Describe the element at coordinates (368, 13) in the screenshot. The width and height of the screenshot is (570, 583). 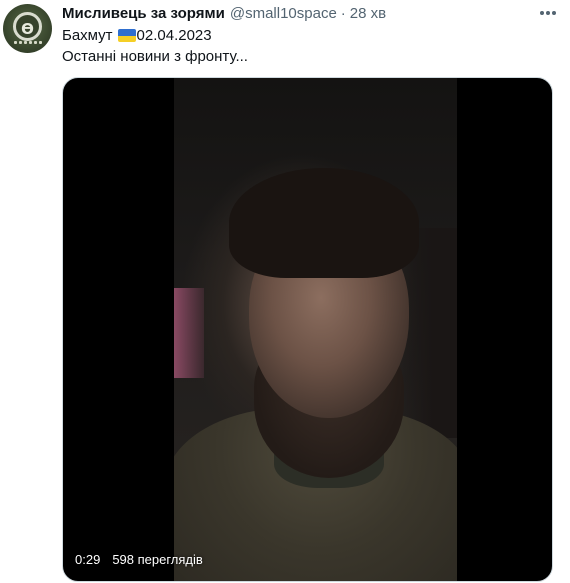
I see `tweet-timestamp: 28 хв` at that location.